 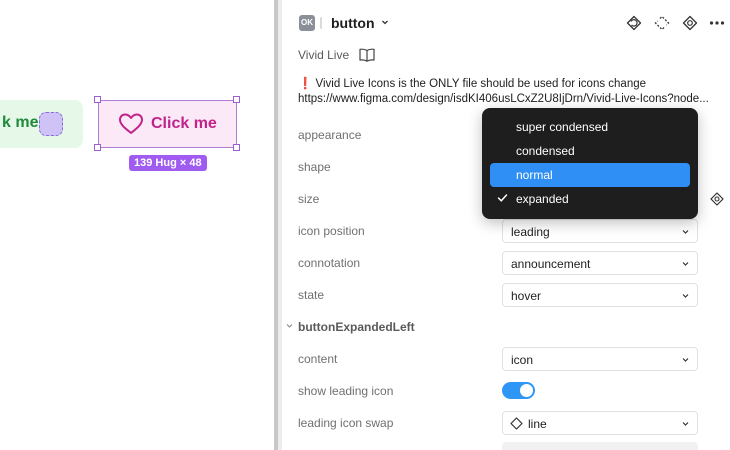 I want to click on icon-placeholder-icon, so click(x=51, y=124).